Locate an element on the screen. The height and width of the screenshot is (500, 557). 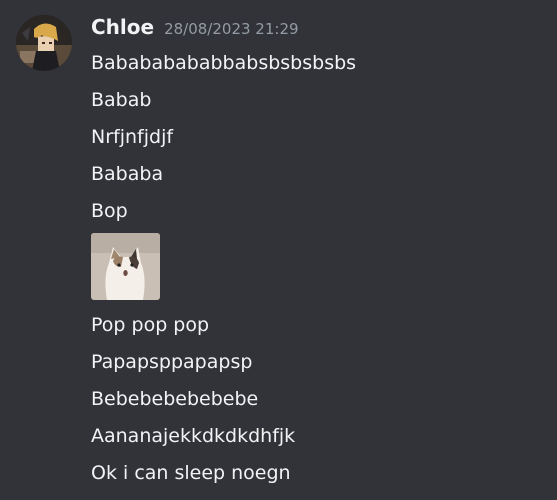
image-attachment is located at coordinates (125, 266).